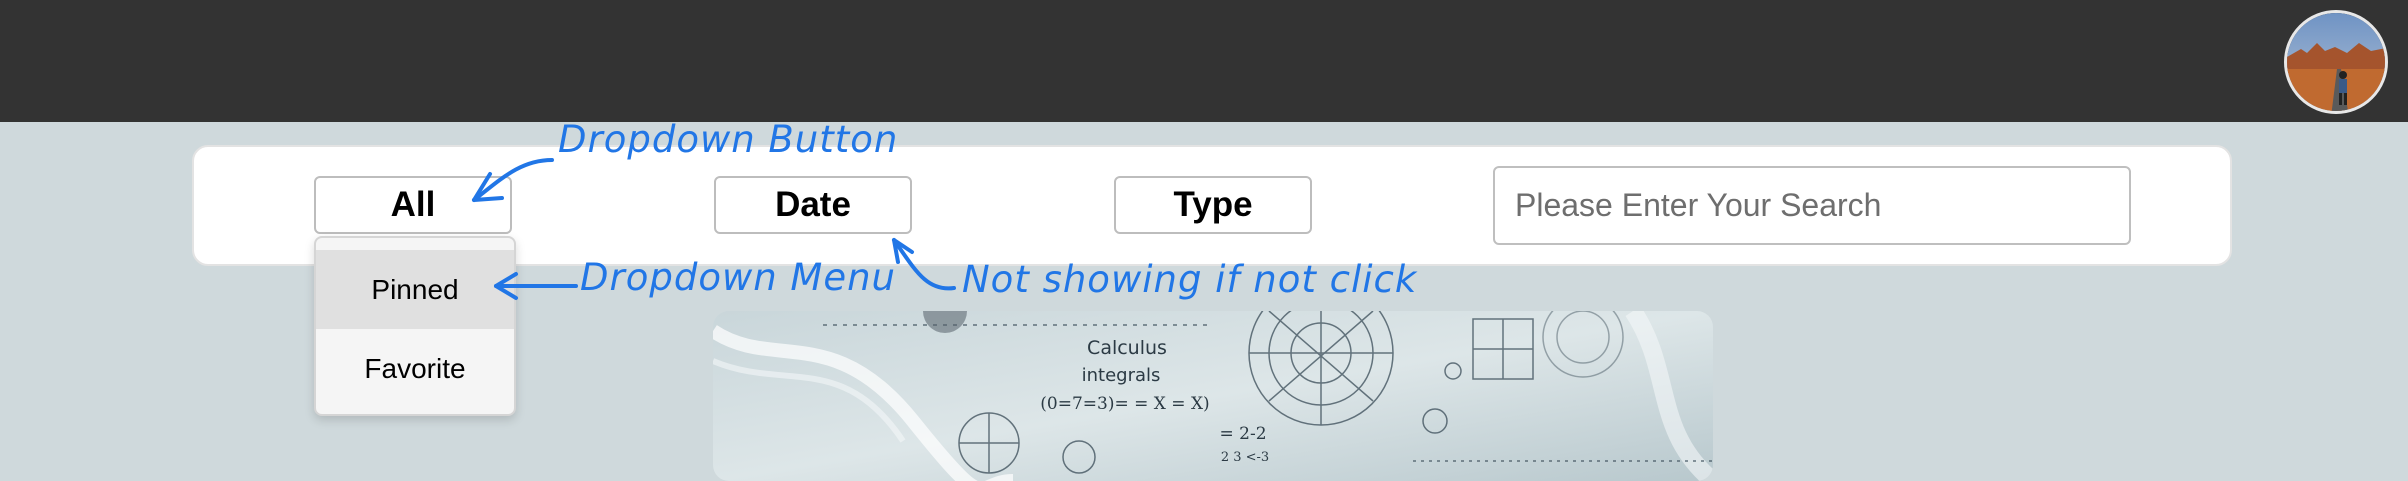  What do you see at coordinates (1245, 457) in the screenshot?
I see `banner-text-line: 2 3 <-3` at bounding box center [1245, 457].